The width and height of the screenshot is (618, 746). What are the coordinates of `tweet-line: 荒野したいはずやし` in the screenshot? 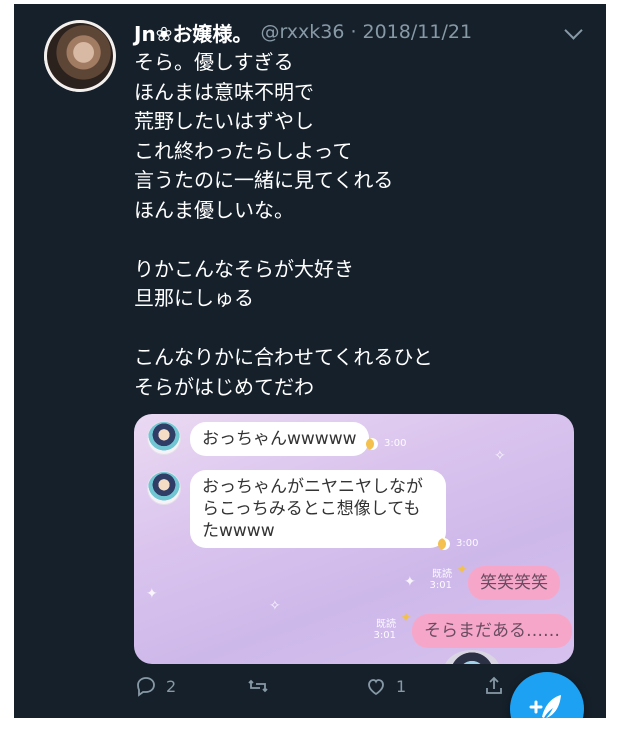 It's located at (224, 121).